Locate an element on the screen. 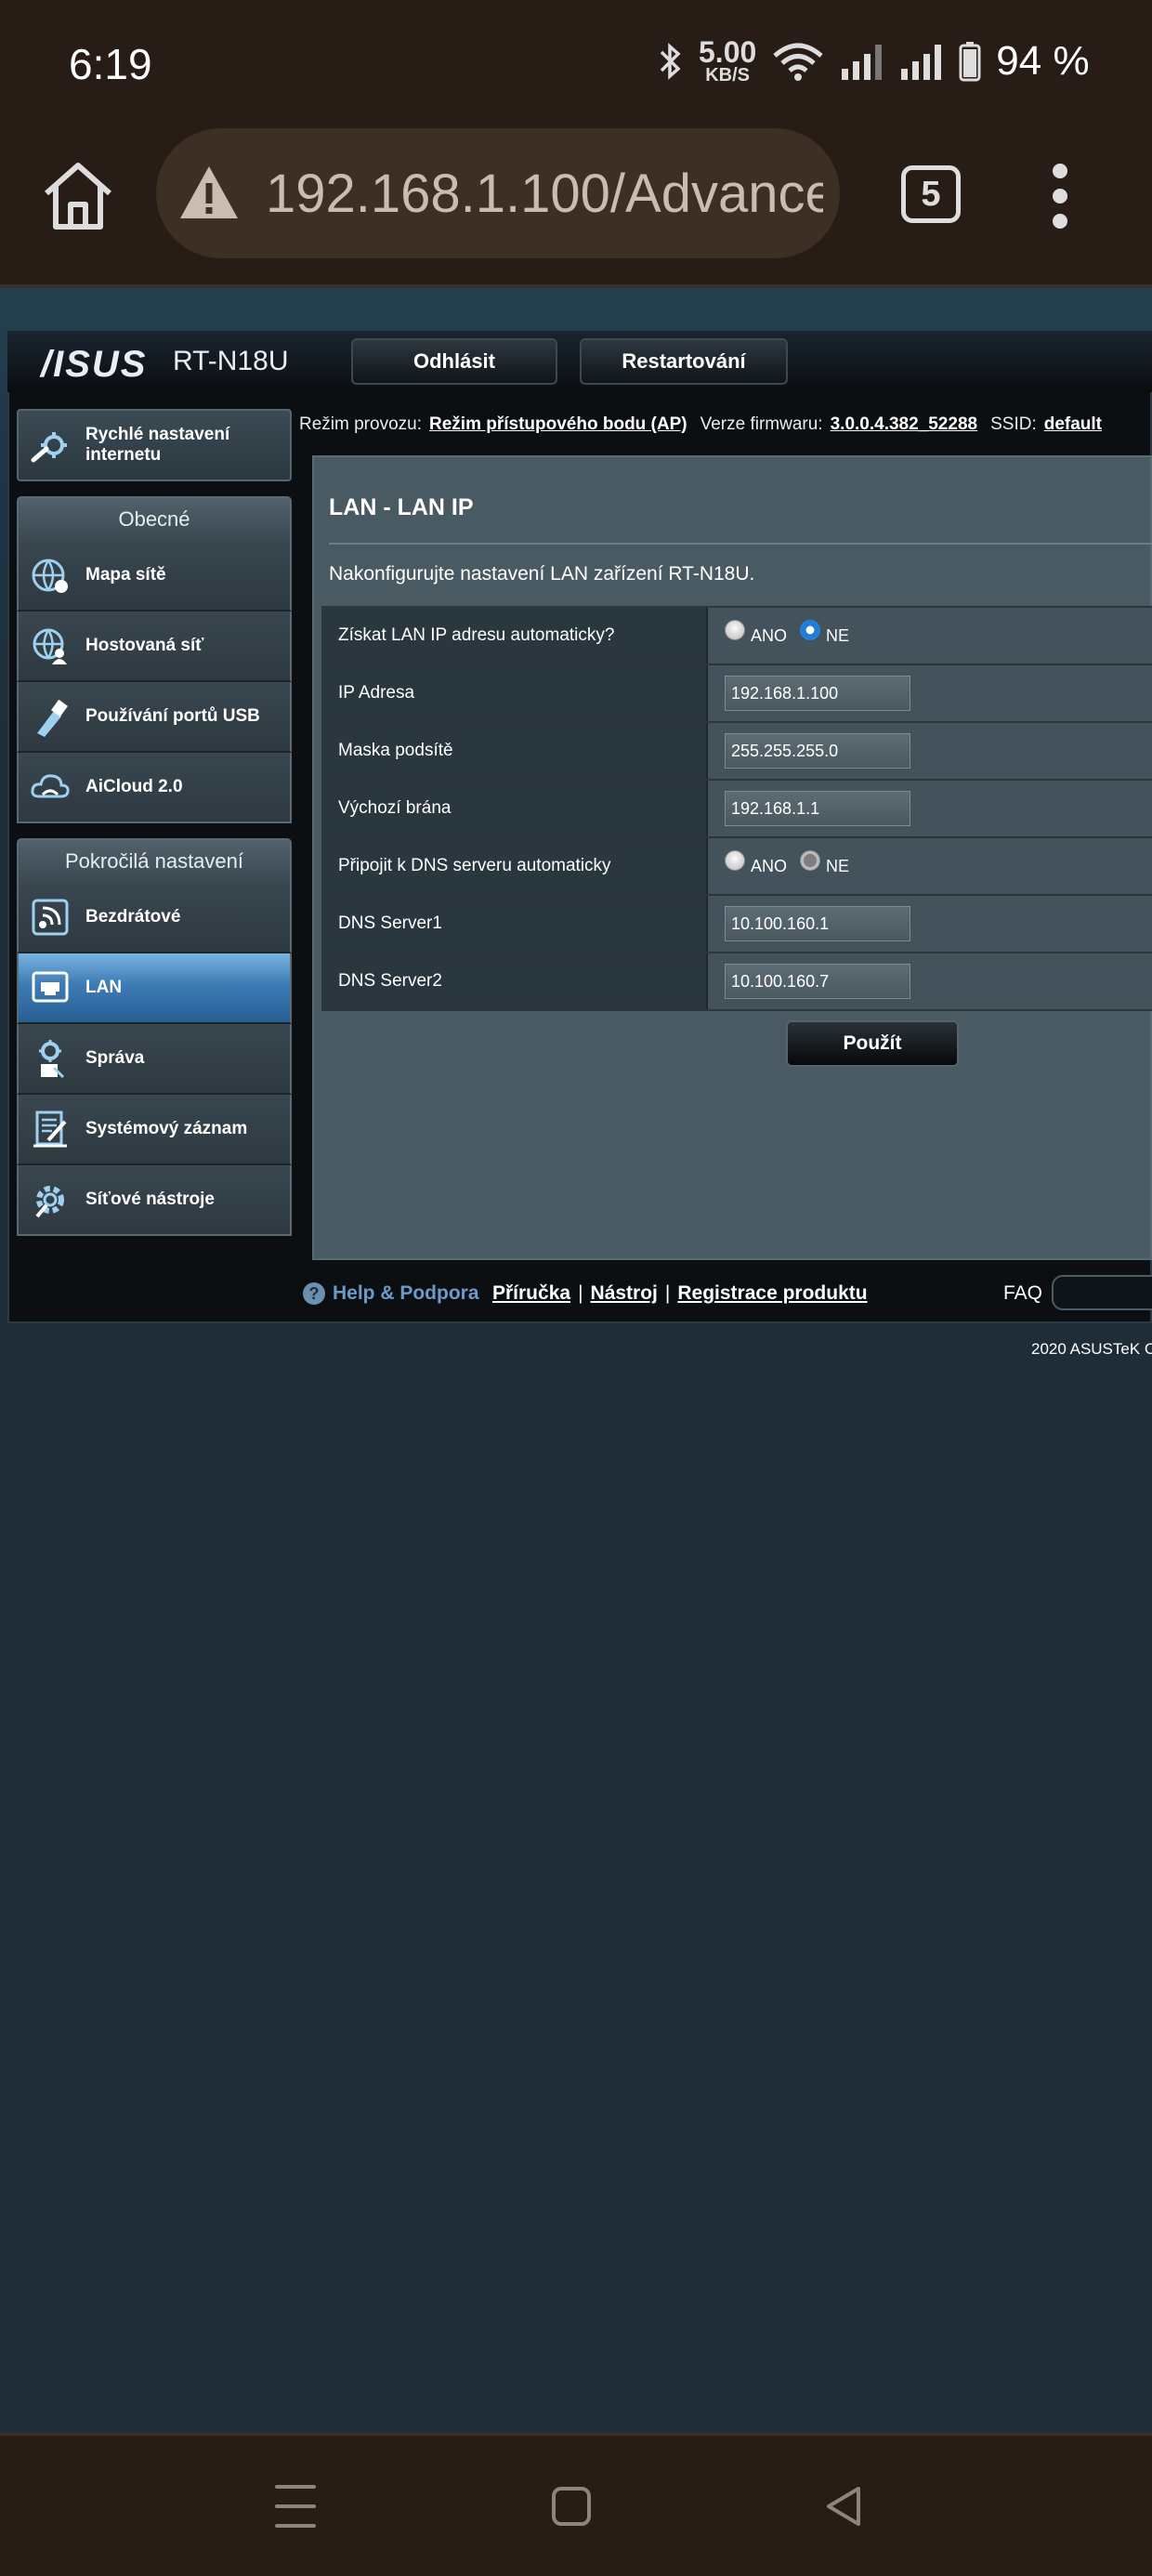 This screenshot has height=2576, width=1152. sidebar-item-label: Systémový záznam is located at coordinates (166, 1129).